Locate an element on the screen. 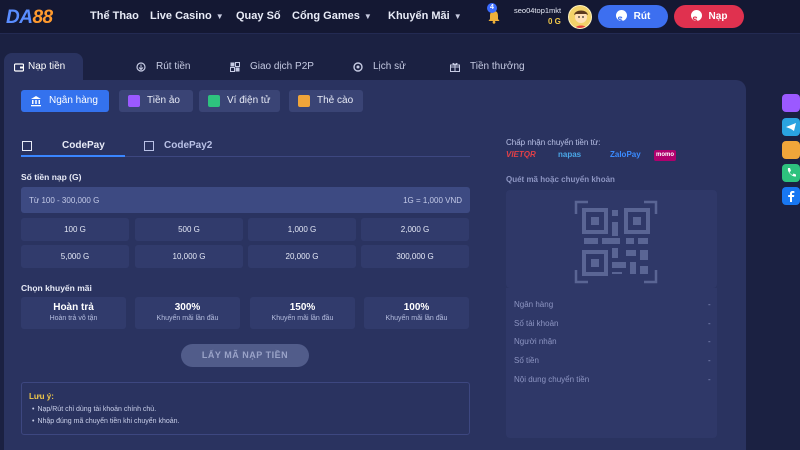 The height and width of the screenshot is (450, 800). promo-label: Chọn khuyến mãi is located at coordinates (56, 288).